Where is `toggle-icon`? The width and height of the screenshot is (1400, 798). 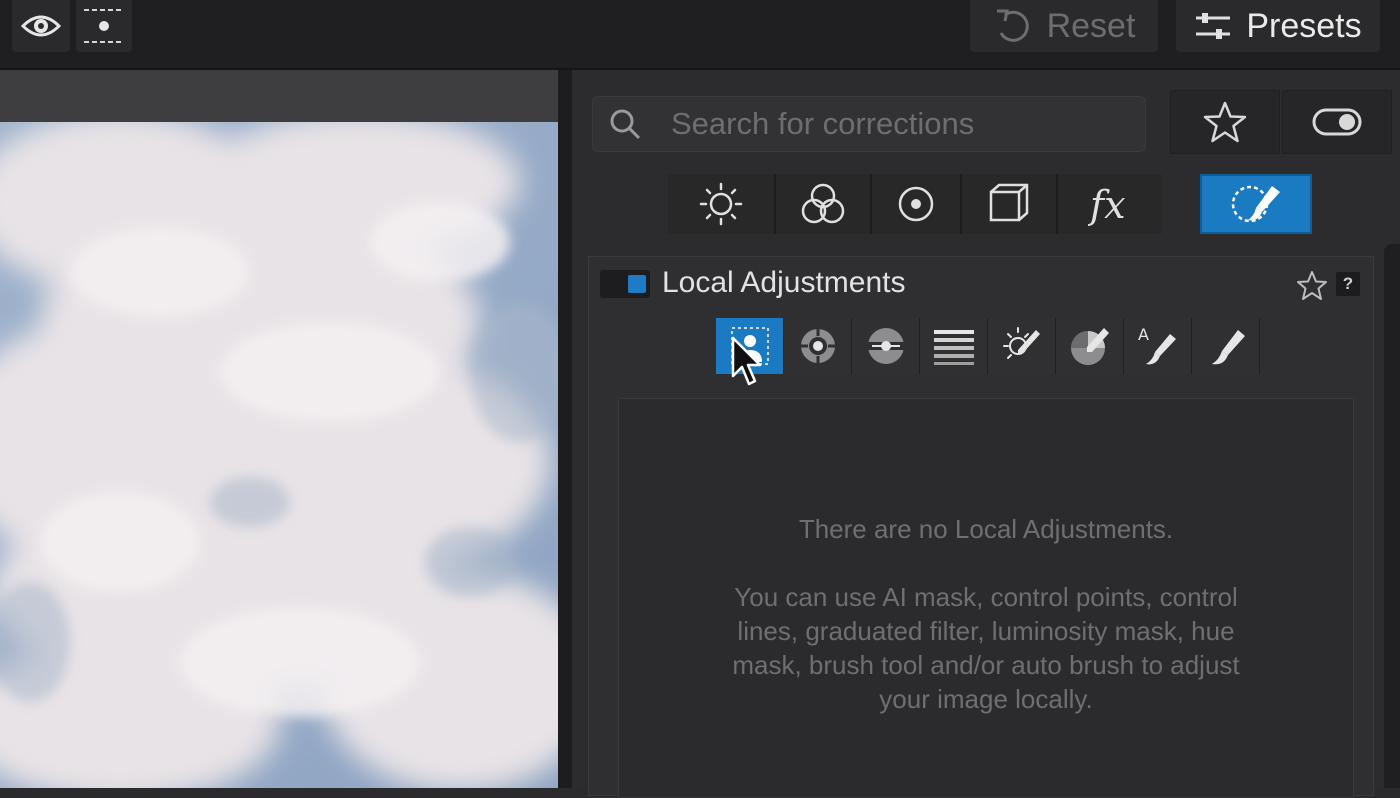
toggle-icon is located at coordinates (1337, 122).